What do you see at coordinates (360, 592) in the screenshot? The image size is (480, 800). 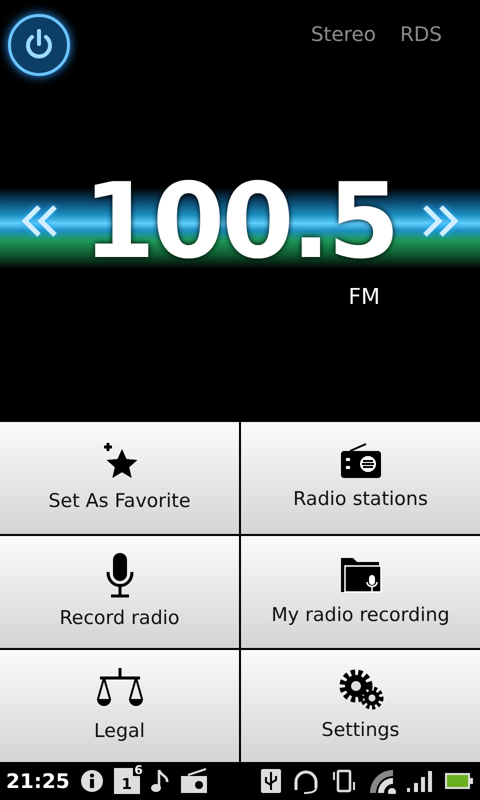 I see `menu-tile: My radio recording` at bounding box center [360, 592].